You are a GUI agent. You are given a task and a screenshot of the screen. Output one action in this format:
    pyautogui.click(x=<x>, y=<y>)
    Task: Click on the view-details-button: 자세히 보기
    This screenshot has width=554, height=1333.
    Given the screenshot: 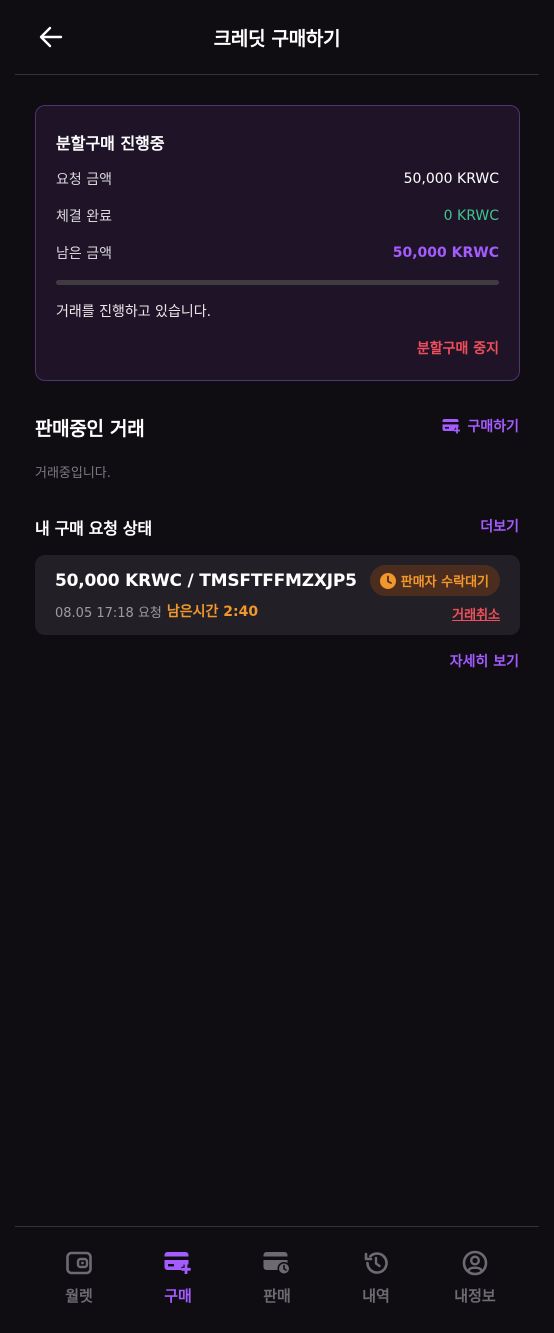 What is the action you would take?
    pyautogui.click(x=484, y=661)
    